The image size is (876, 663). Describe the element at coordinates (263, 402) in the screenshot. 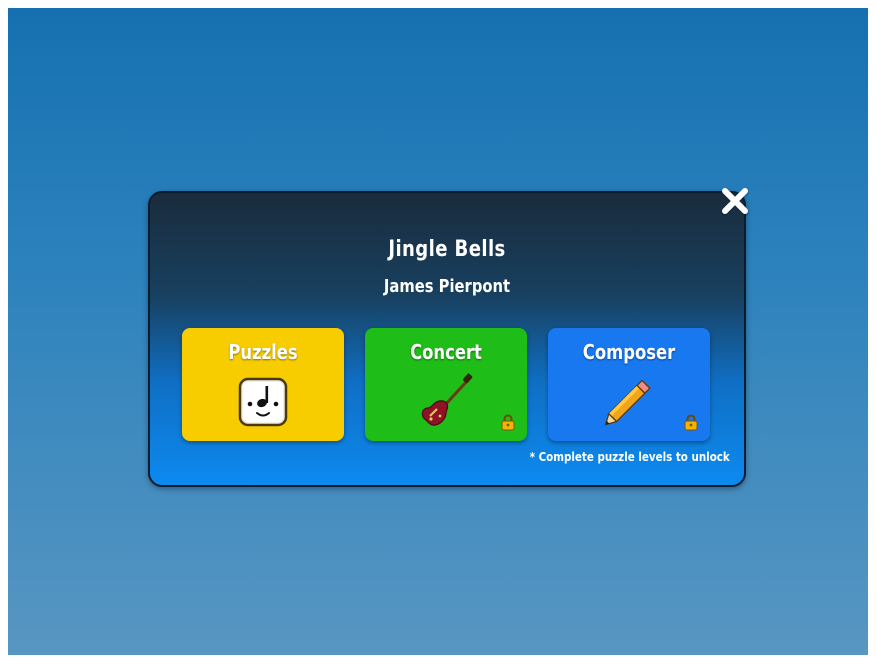

I see `music-note-face-icon` at that location.